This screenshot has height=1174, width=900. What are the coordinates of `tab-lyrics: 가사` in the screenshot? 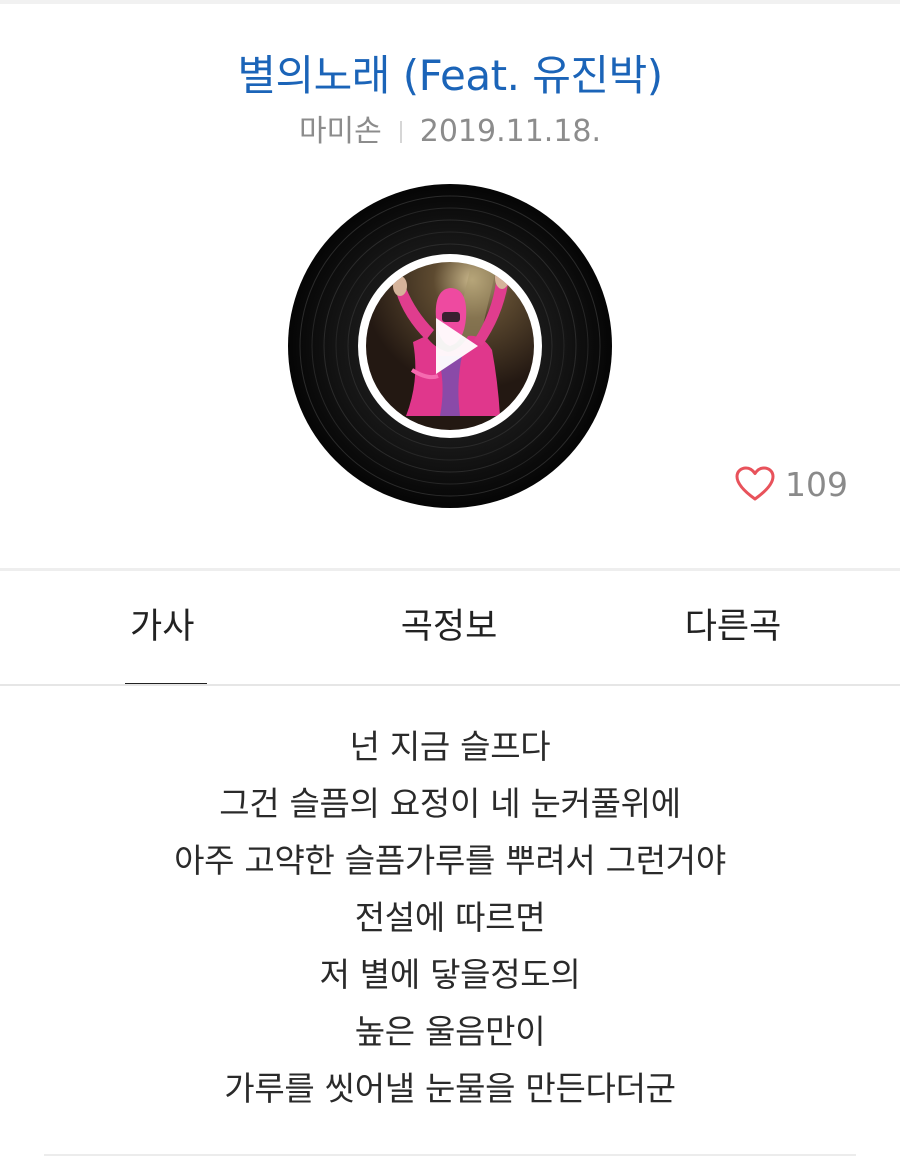 It's located at (166, 628).